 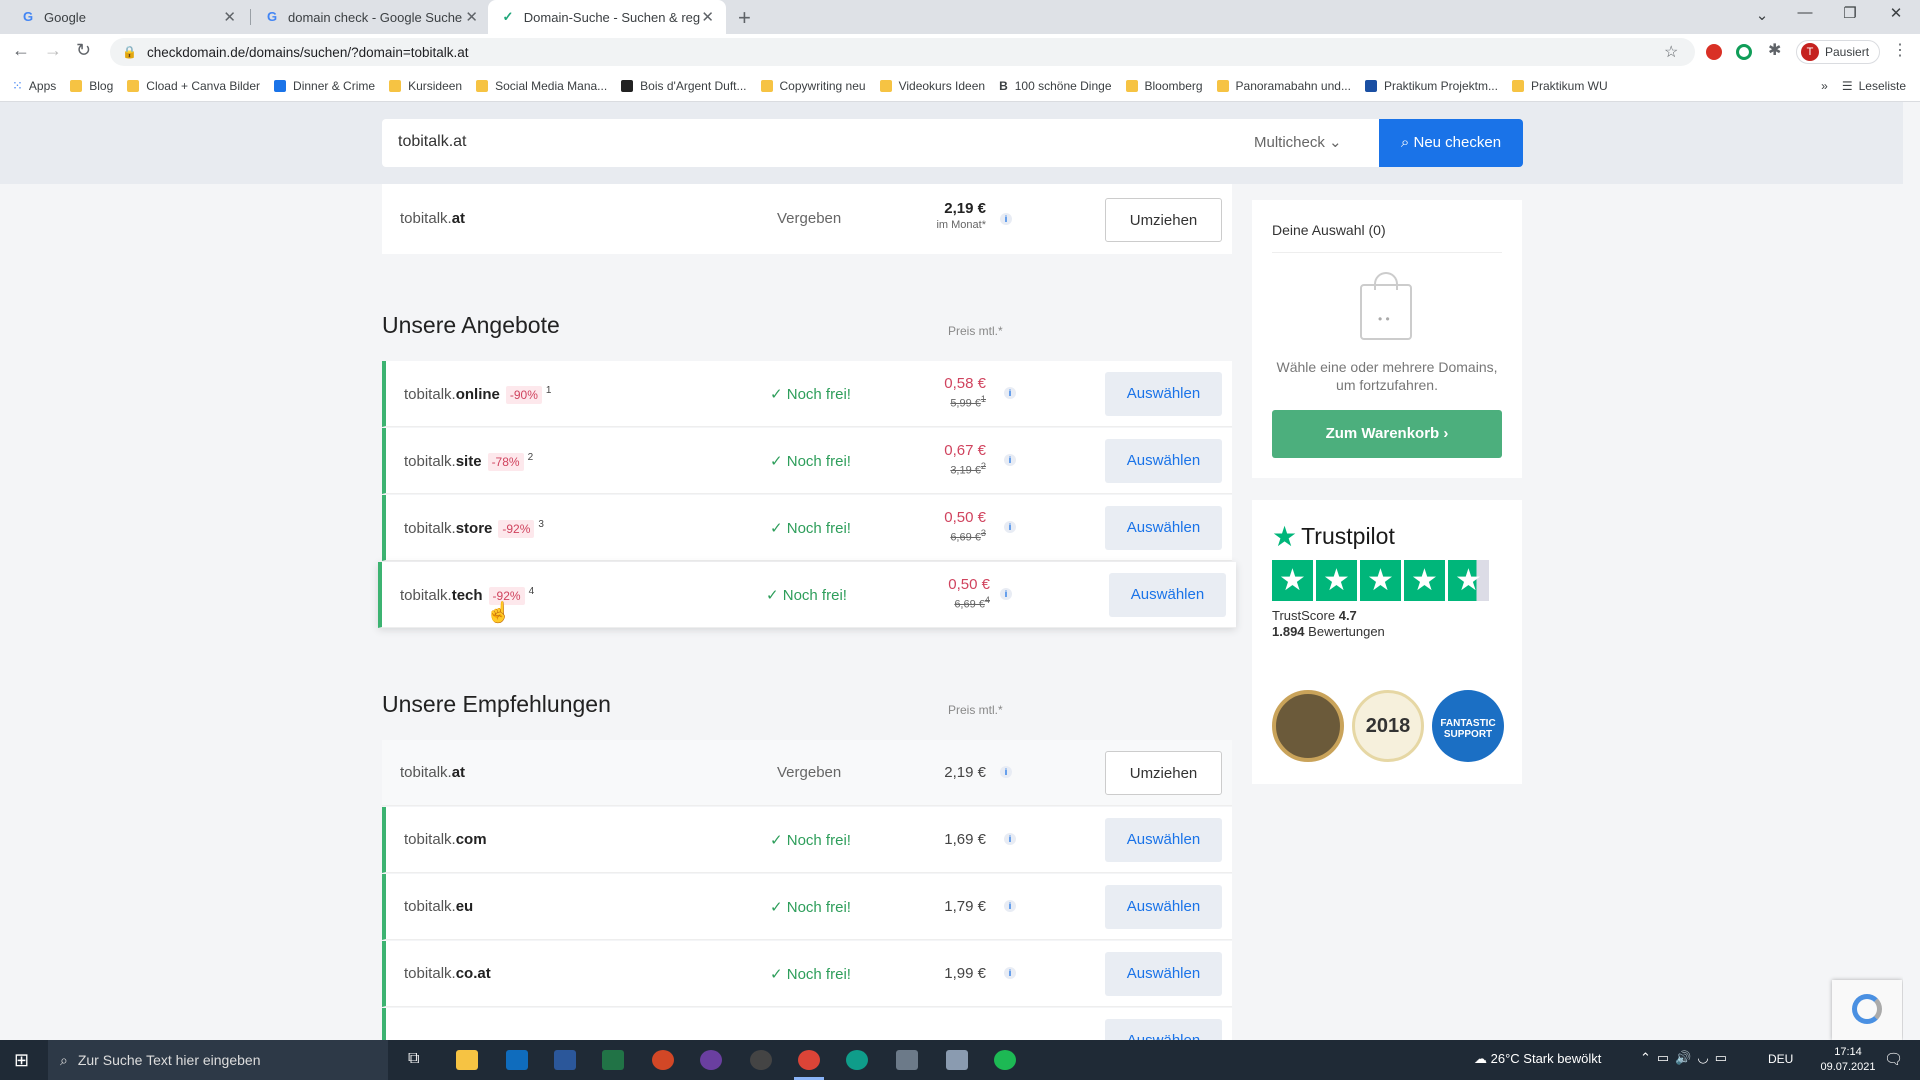 I want to click on empty-bag-icon: • •, so click(x=1386, y=306).